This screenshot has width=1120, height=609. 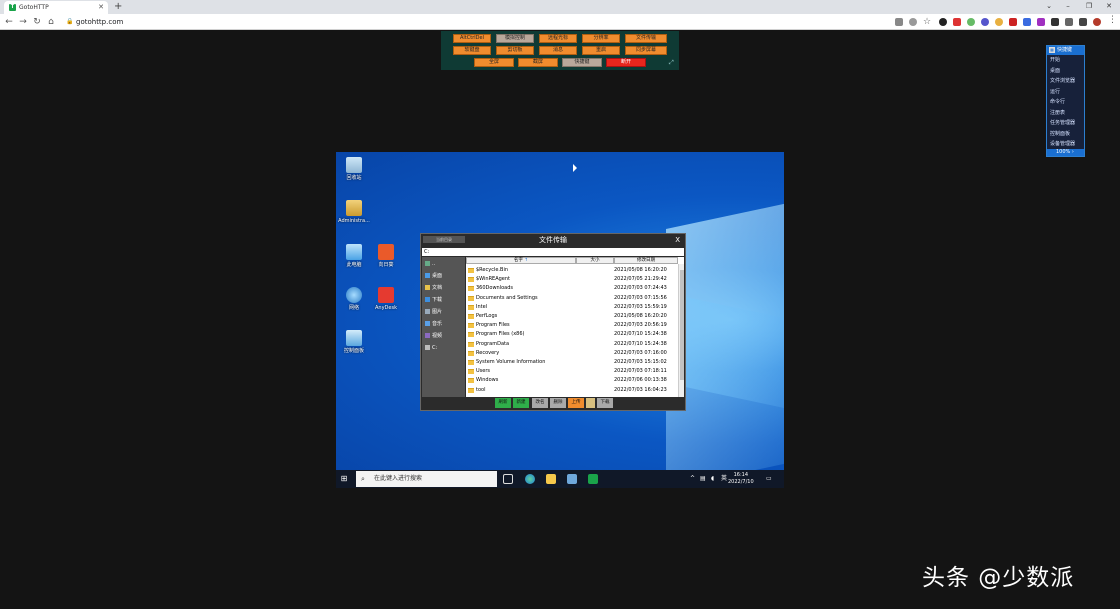 What do you see at coordinates (433, 336) in the screenshot?
I see `sidebar-item-videos: 视频` at bounding box center [433, 336].